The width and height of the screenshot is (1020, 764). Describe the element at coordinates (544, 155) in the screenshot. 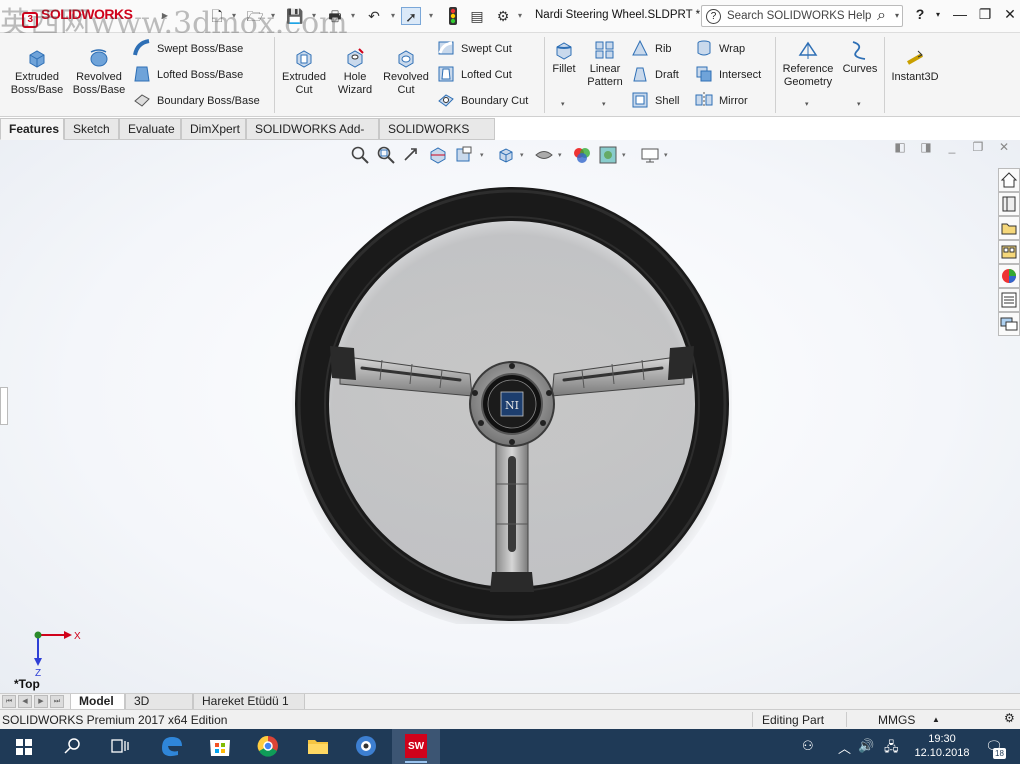

I see `display-style-icon` at that location.